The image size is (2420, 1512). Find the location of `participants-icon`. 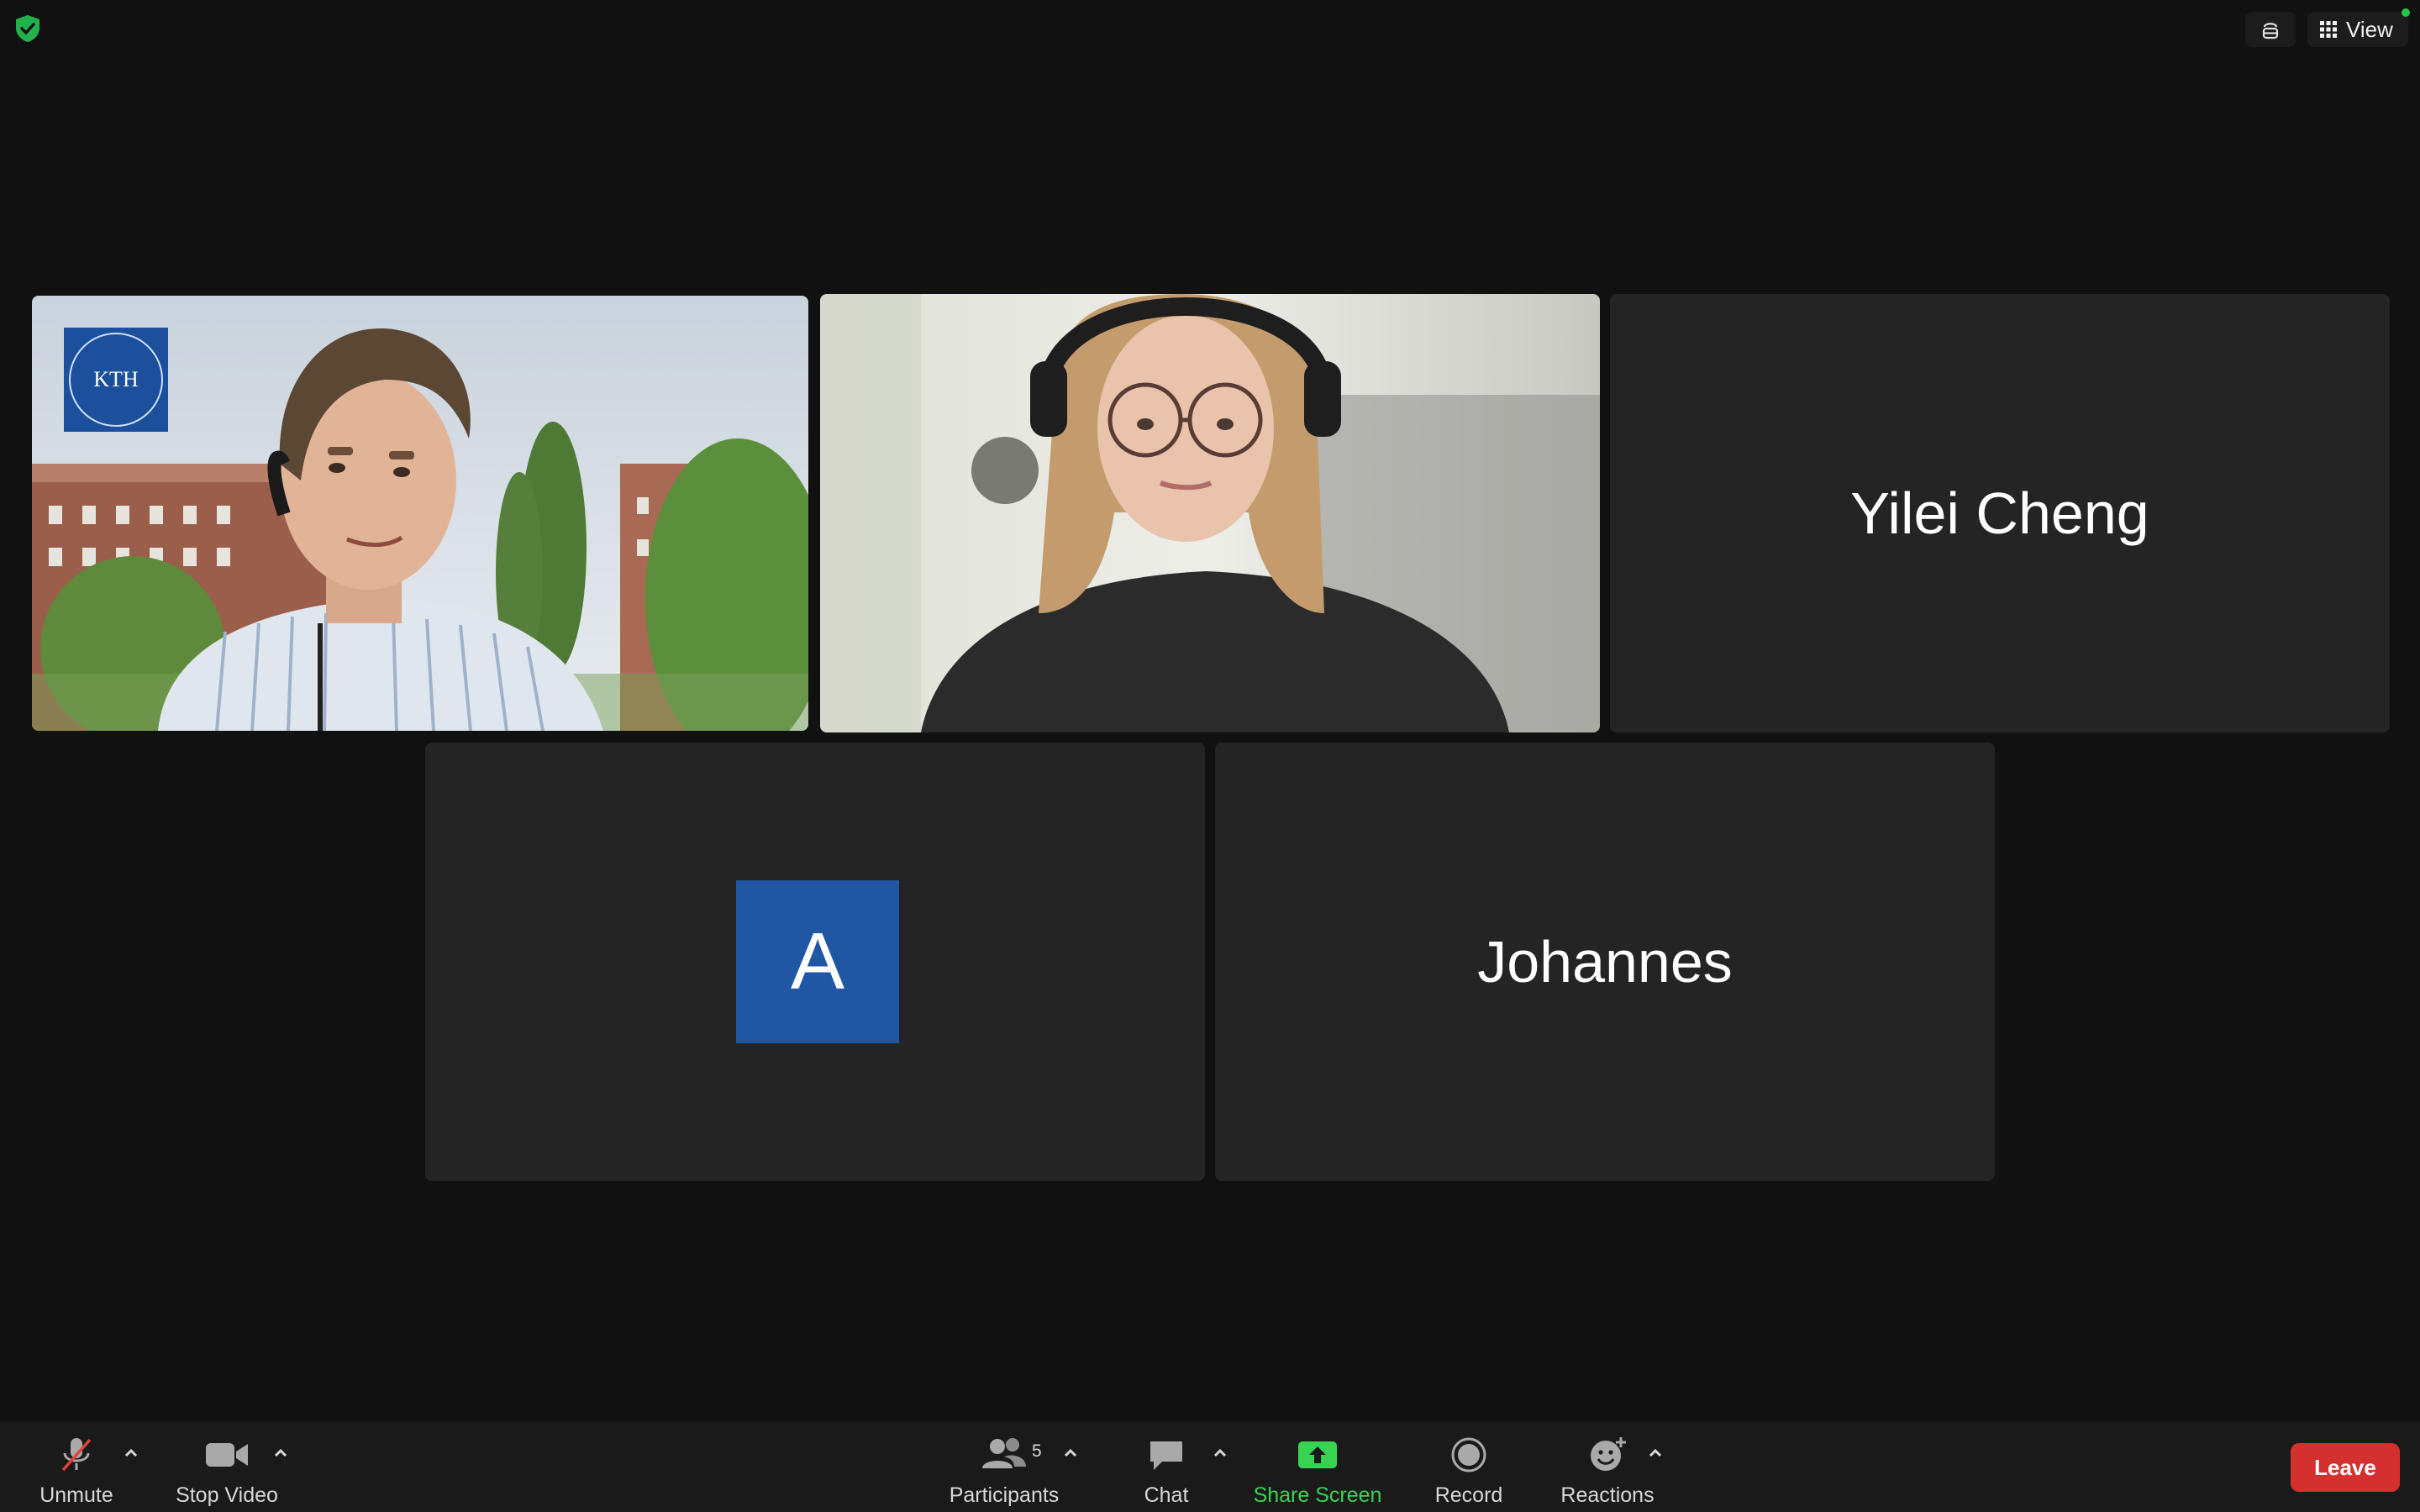

participants-icon is located at coordinates (1004, 1455).